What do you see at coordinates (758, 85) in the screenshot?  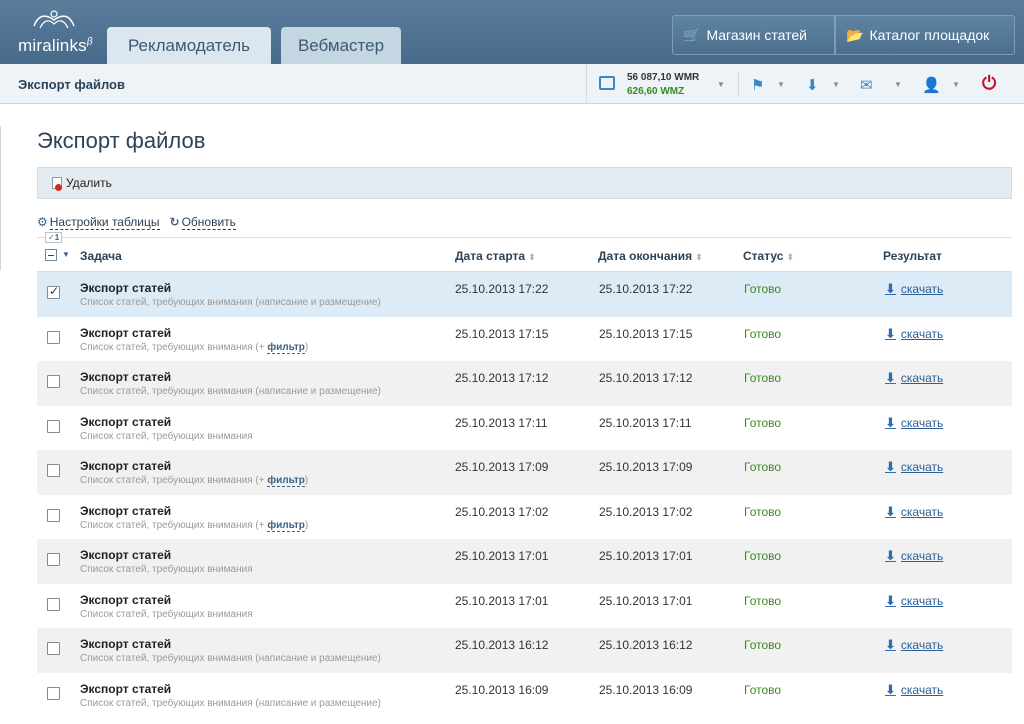 I see `flag-icon: ⚑` at bounding box center [758, 85].